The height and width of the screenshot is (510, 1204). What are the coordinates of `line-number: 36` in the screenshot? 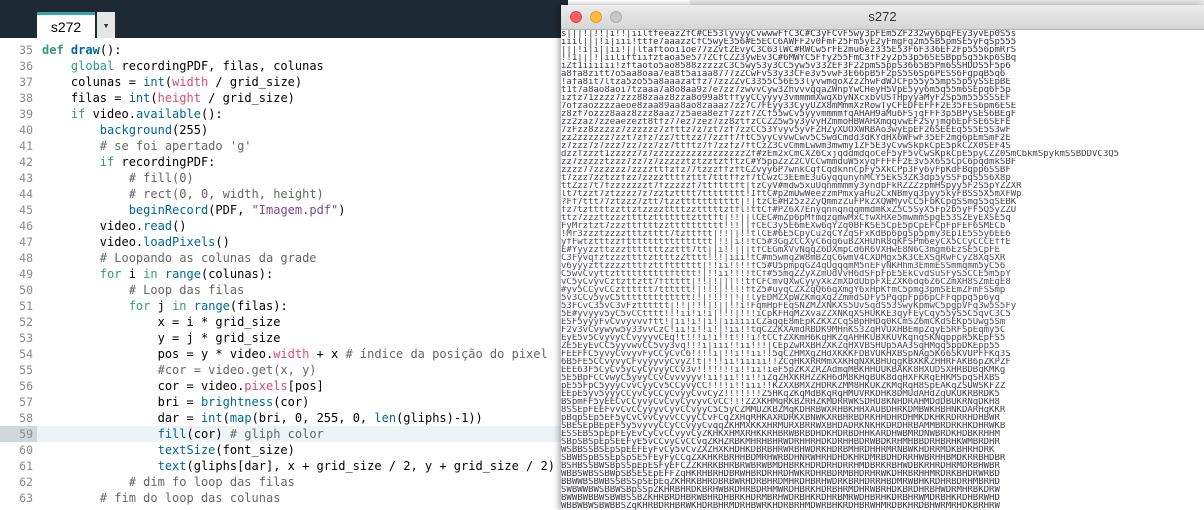 It's located at (26, 66).